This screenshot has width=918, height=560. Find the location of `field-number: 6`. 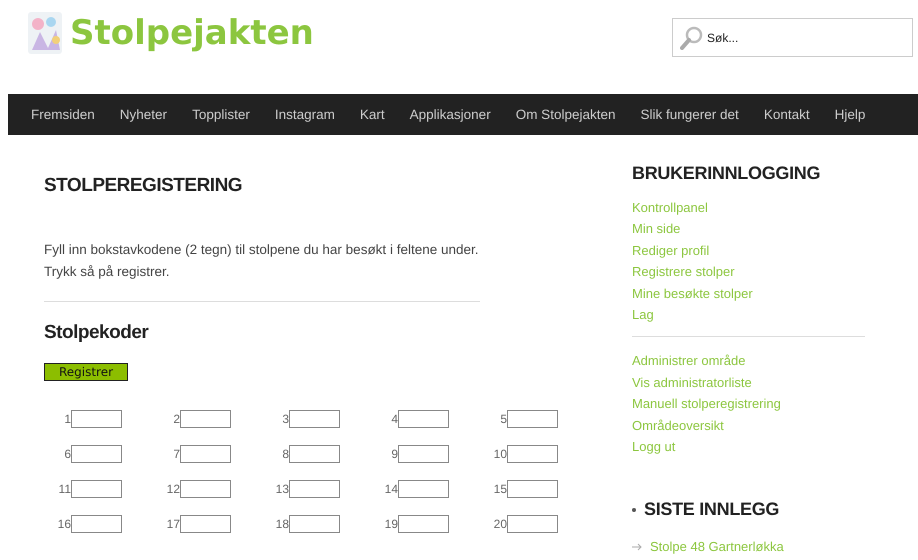

field-number: 6 is located at coordinates (67, 454).